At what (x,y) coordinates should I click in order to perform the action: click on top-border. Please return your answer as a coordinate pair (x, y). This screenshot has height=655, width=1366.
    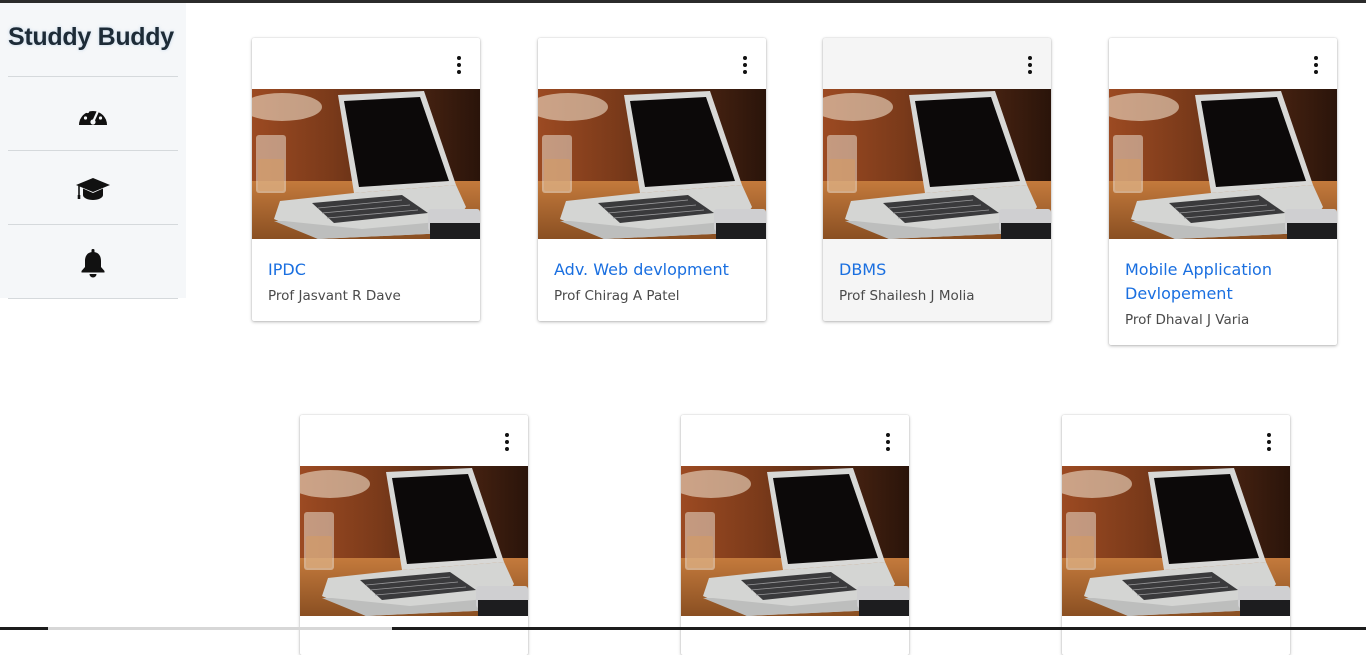
    Looking at the image, I should click on (683, 1).